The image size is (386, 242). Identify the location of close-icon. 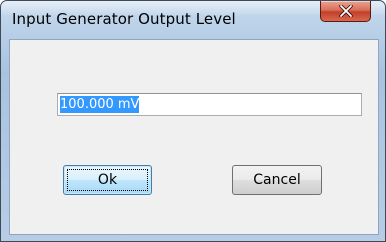
(346, 11).